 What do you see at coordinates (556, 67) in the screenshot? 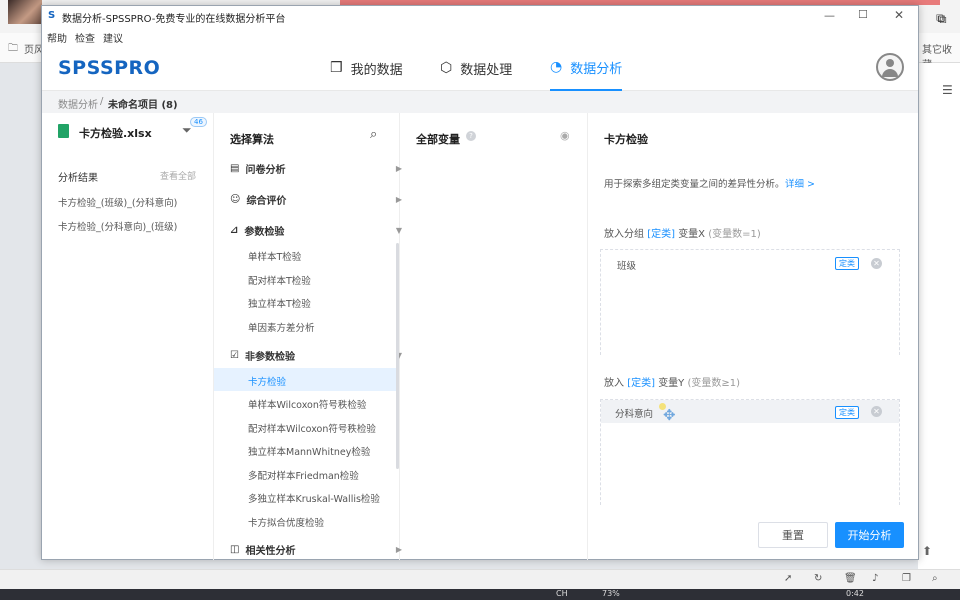
I see `pie-chart-icon: ◔` at bounding box center [556, 67].